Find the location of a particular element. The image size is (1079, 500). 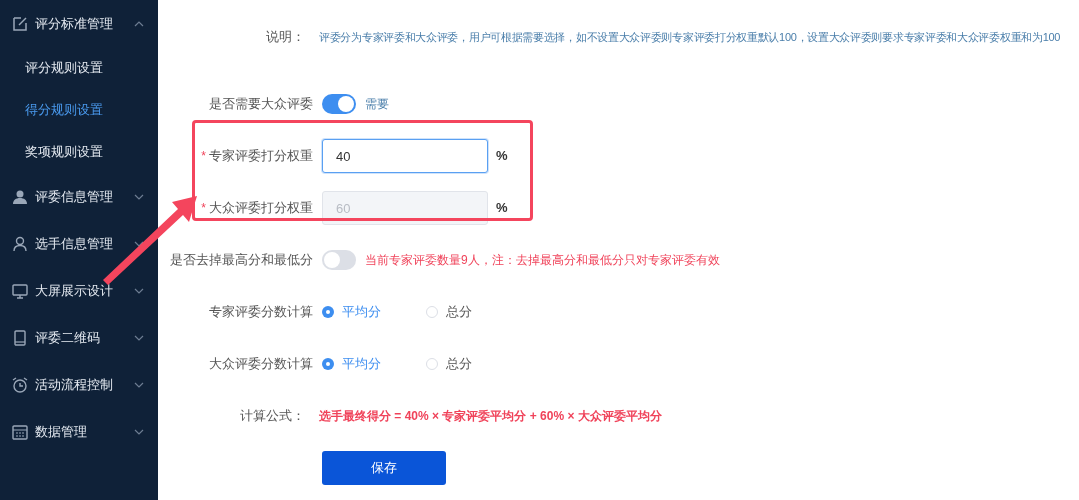

field-label: 大众评委打分权重 is located at coordinates (261, 208).